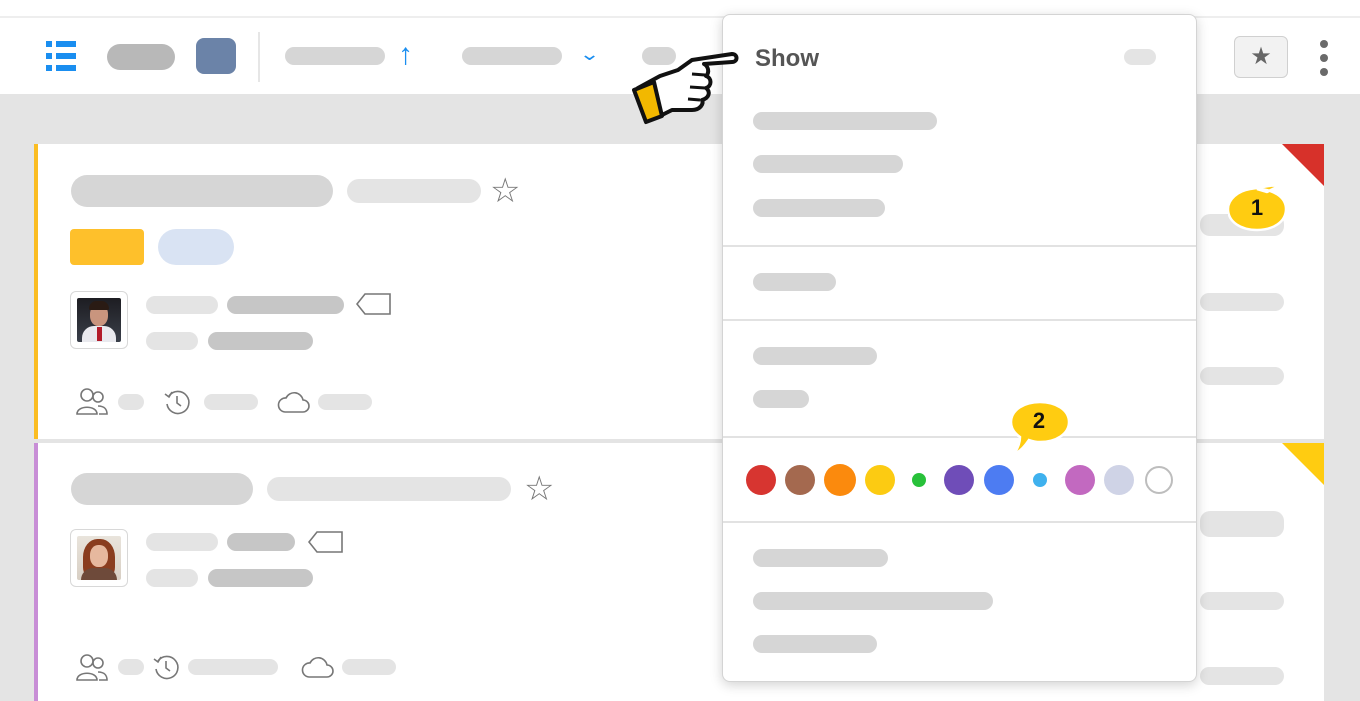 This screenshot has height=701, width=1360. I want to click on star-icon: ★, so click(1261, 56).